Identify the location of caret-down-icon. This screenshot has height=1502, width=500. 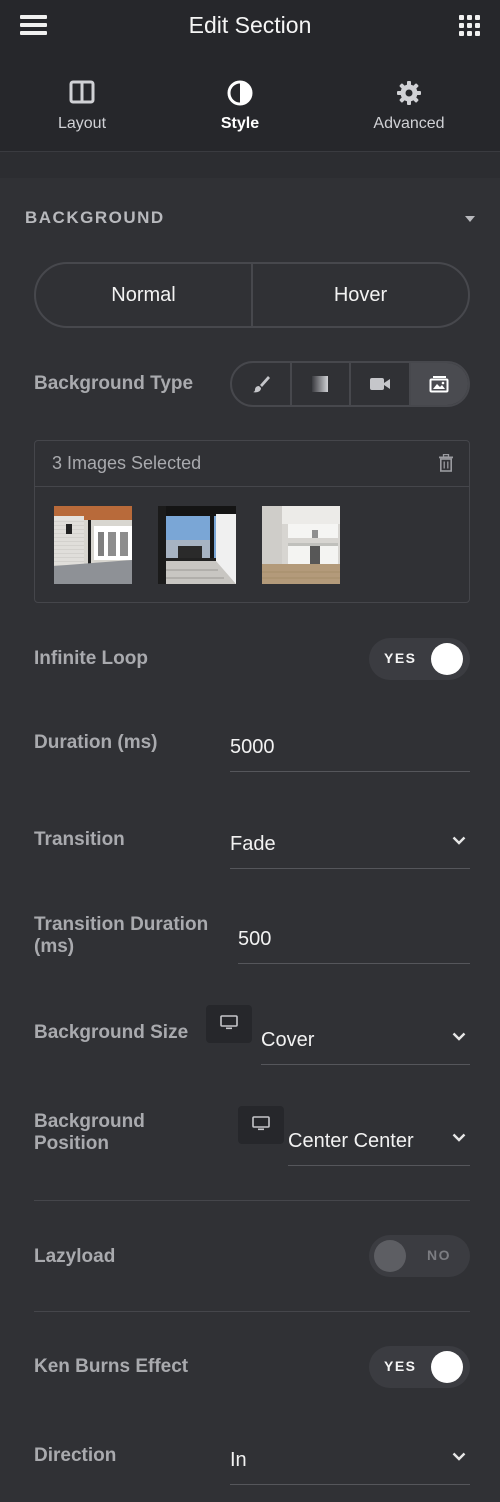
(470, 219).